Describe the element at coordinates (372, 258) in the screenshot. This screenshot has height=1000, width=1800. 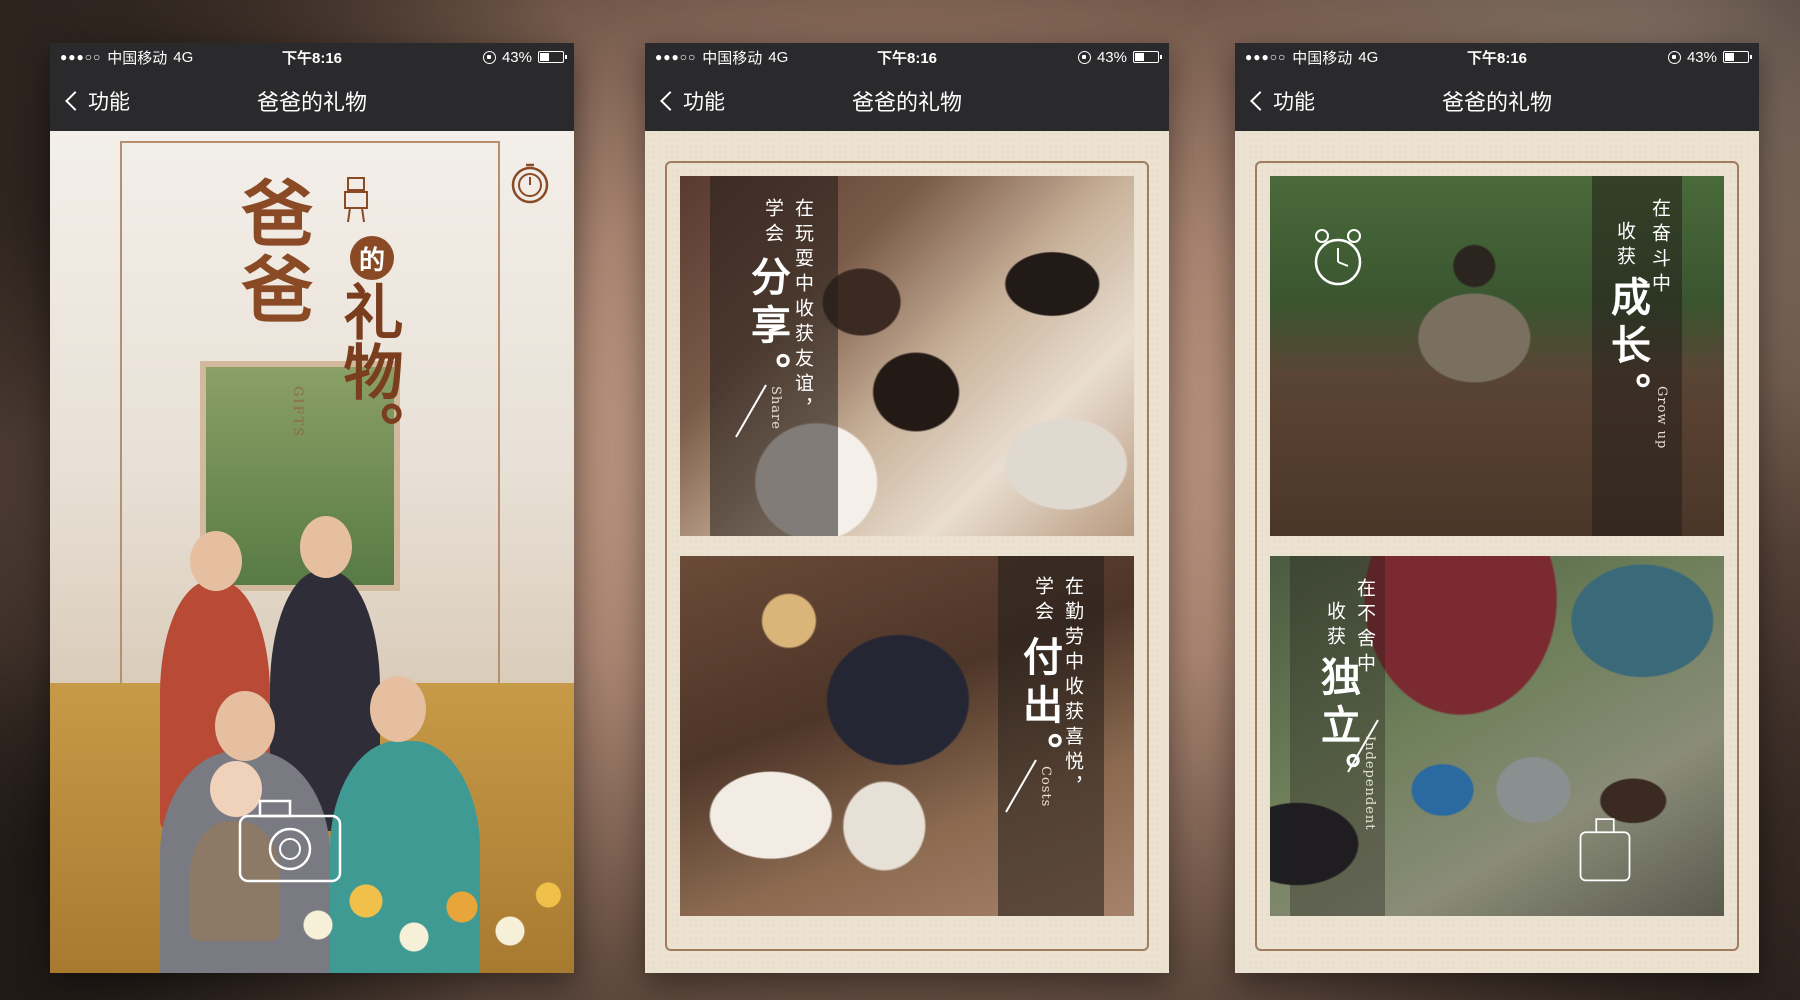
I see `poster-title-de: 的` at that location.